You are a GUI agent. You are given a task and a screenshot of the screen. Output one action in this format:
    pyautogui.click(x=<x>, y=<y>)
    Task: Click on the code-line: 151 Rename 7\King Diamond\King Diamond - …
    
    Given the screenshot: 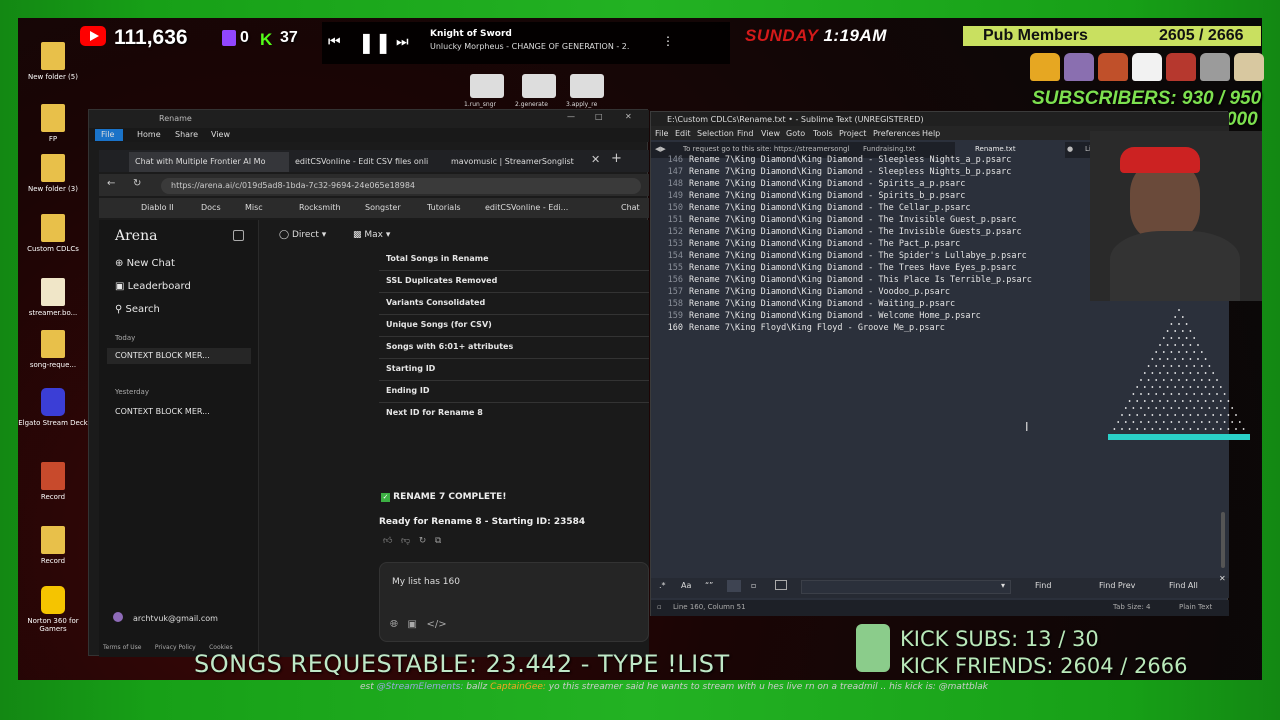 What is the action you would take?
    pyautogui.click(x=871, y=220)
    